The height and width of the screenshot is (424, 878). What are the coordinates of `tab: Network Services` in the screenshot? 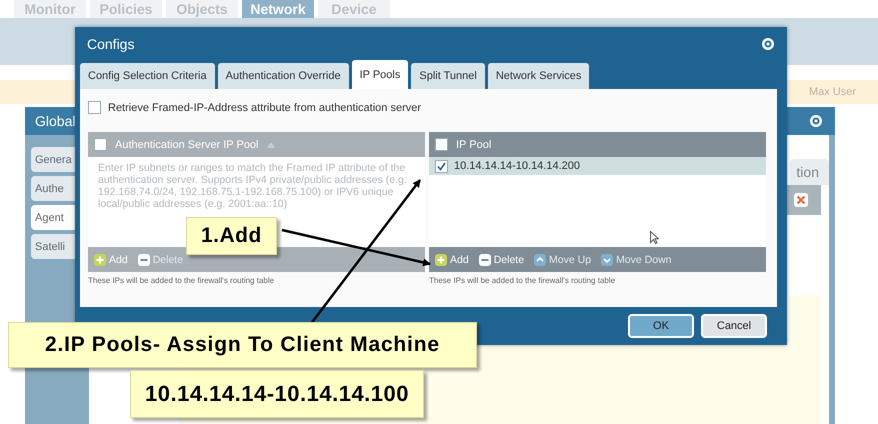 It's located at (539, 76).